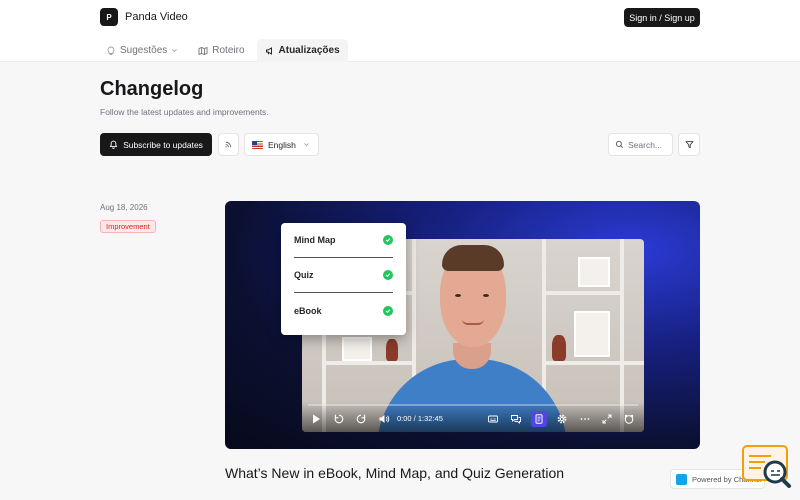  Describe the element at coordinates (315, 240) in the screenshot. I see `checklist-label: Mind Map` at that location.